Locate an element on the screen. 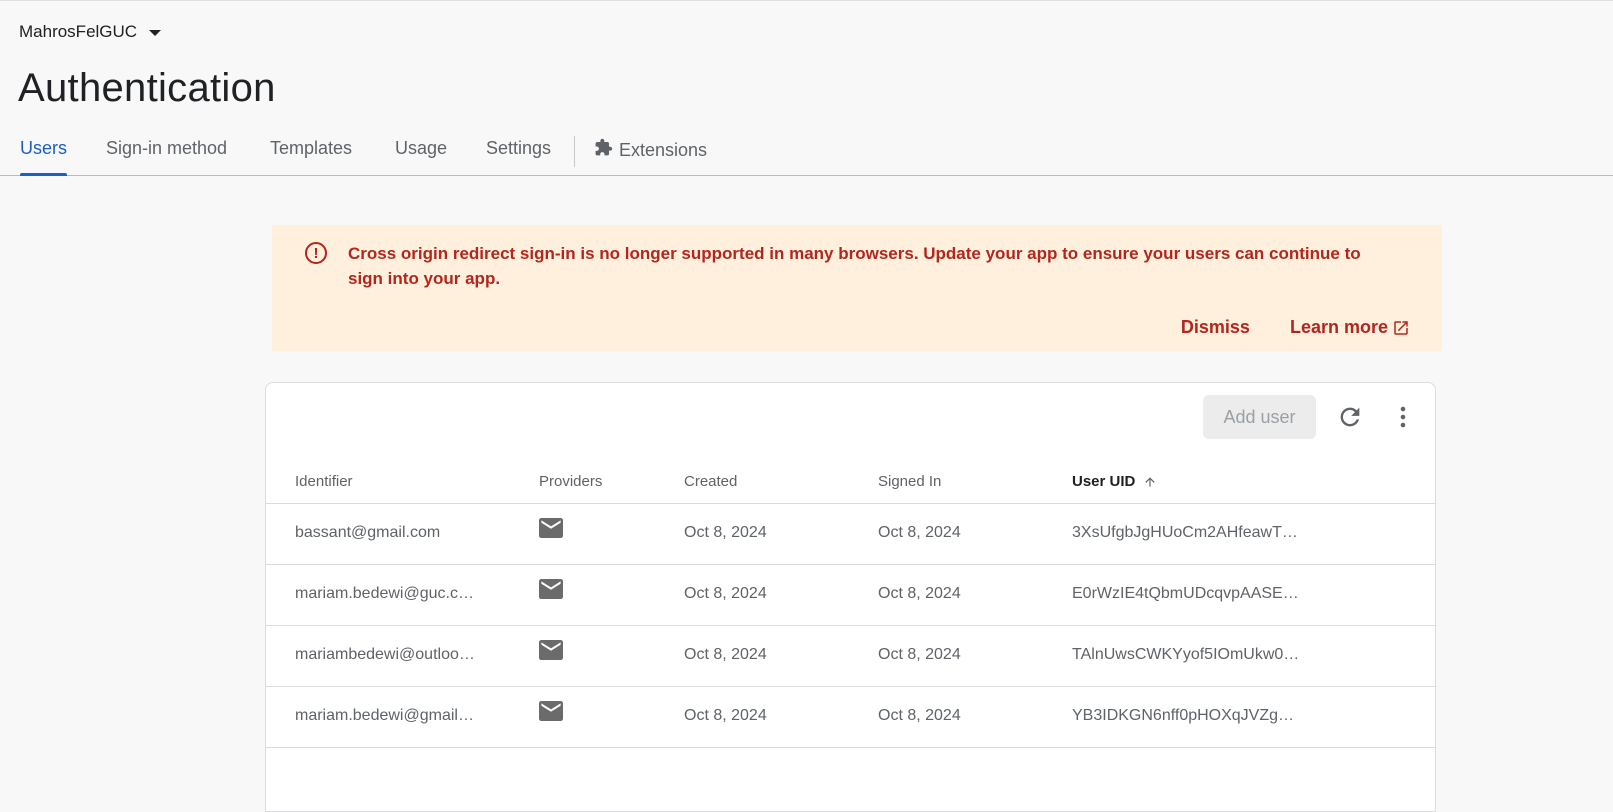  column-user-uid: User UID is located at coordinates (1114, 481).